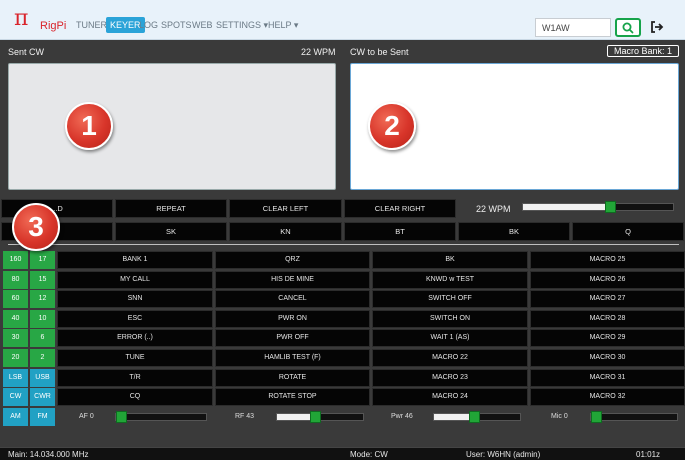 This screenshot has width=685, height=460. What do you see at coordinates (42, 318) in the screenshot?
I see `band-button: 10` at bounding box center [42, 318].